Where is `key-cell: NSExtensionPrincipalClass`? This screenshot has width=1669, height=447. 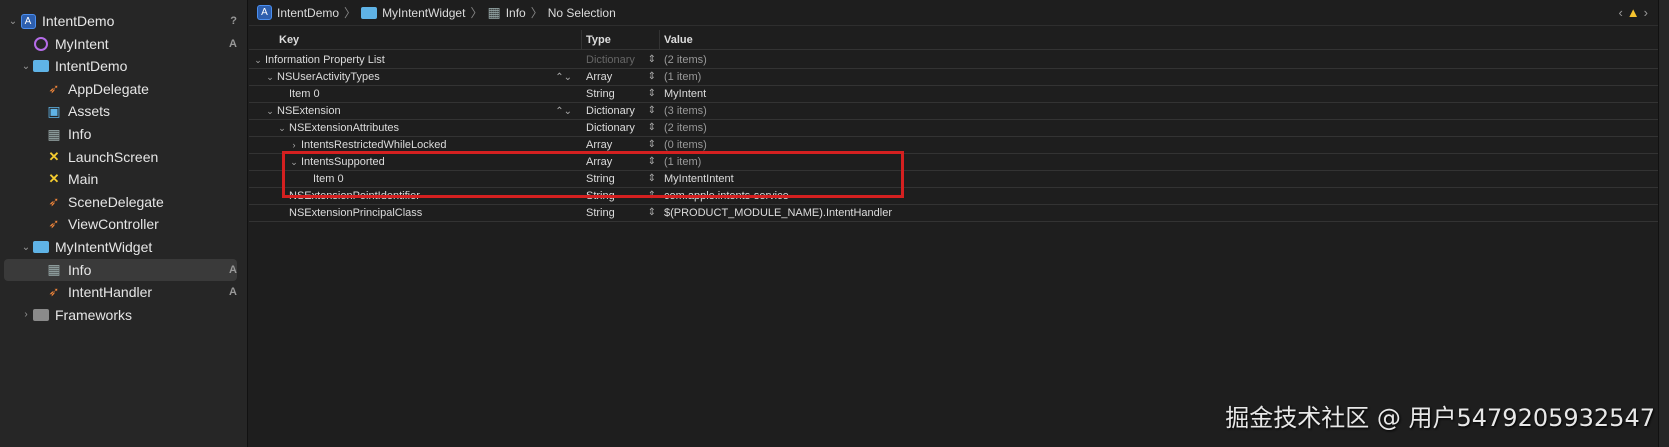 key-cell: NSExtensionPrincipalClass is located at coordinates (355, 213).